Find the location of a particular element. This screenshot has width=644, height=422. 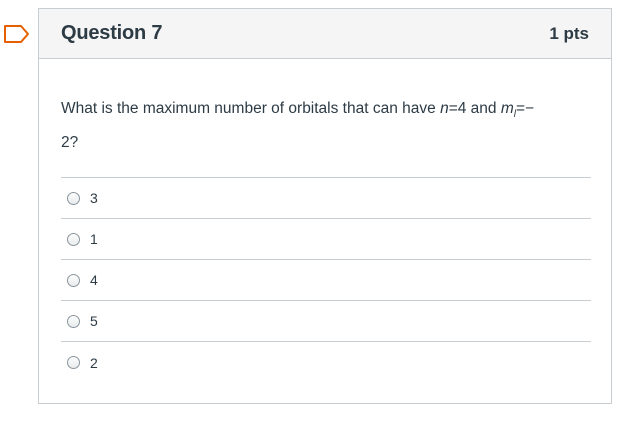

answer-label: 4 is located at coordinates (94, 280).